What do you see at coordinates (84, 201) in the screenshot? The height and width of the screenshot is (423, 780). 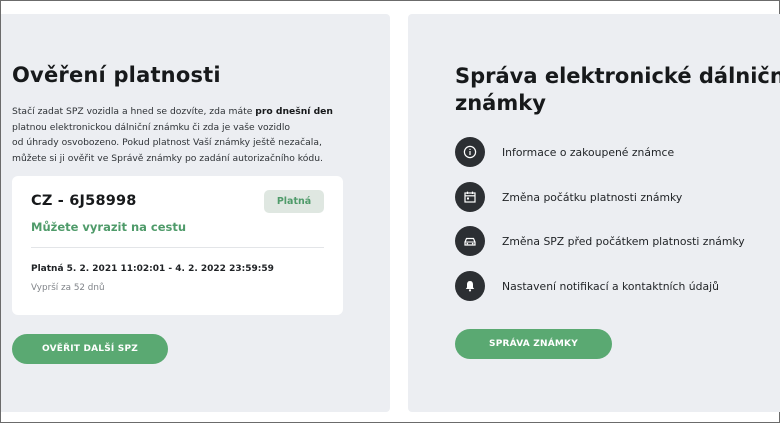 I see `license-plate: CZ - 6J58998` at bounding box center [84, 201].